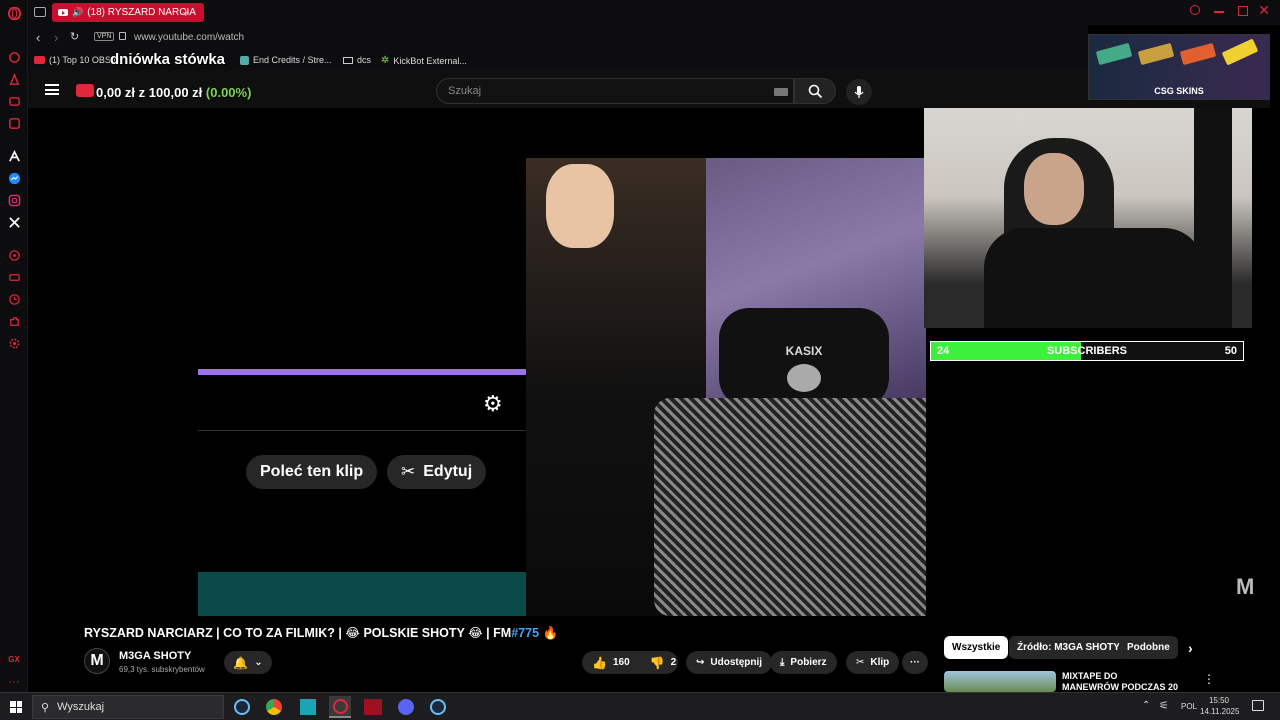  I want to click on thumbs-down-icon: 👎, so click(657, 663).